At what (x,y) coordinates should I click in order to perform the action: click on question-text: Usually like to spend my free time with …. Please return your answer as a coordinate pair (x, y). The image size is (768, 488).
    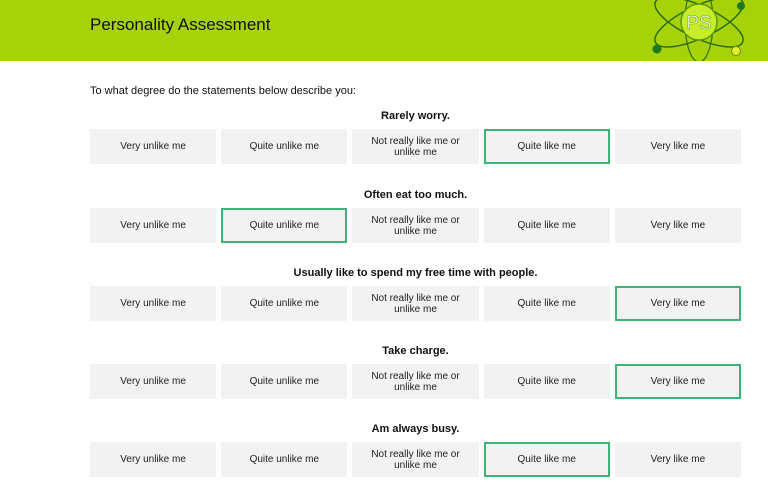
    Looking at the image, I should click on (415, 273).